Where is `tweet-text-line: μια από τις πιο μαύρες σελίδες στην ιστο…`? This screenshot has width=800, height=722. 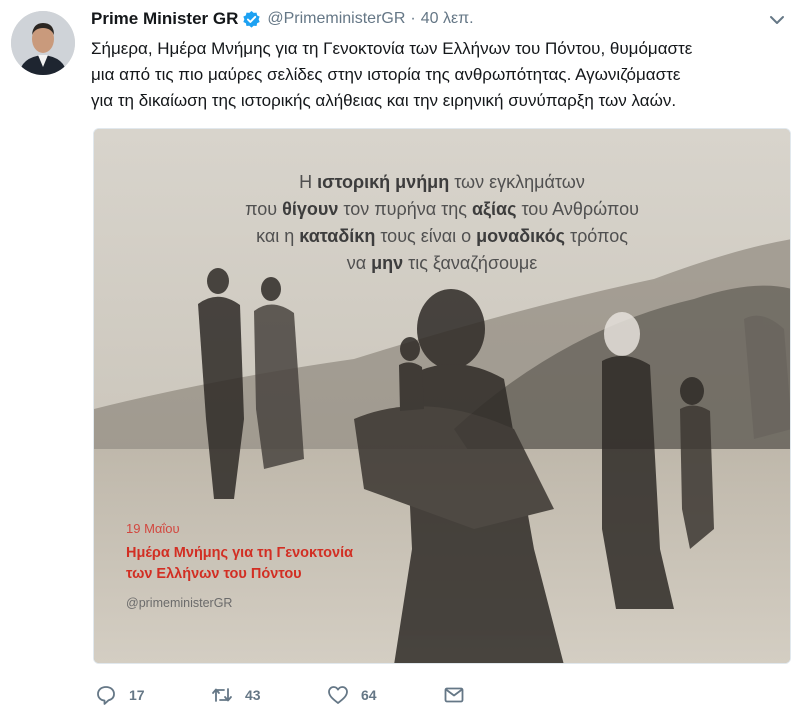
tweet-text-line: μια από τις πιο μαύρες σελίδες στην ιστο… is located at coordinates (386, 74).